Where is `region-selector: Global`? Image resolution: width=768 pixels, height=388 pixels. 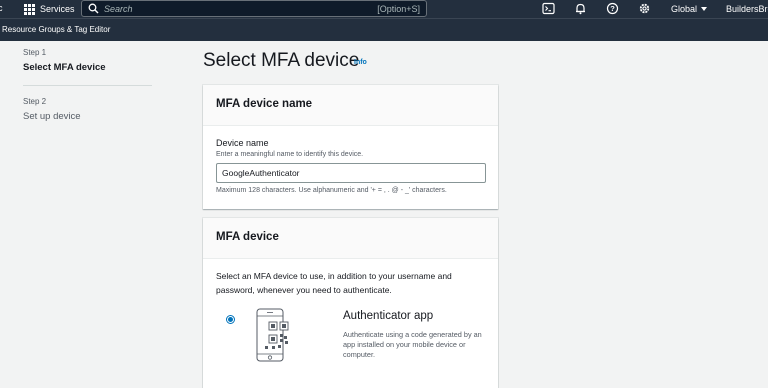 region-selector: Global is located at coordinates (689, 9).